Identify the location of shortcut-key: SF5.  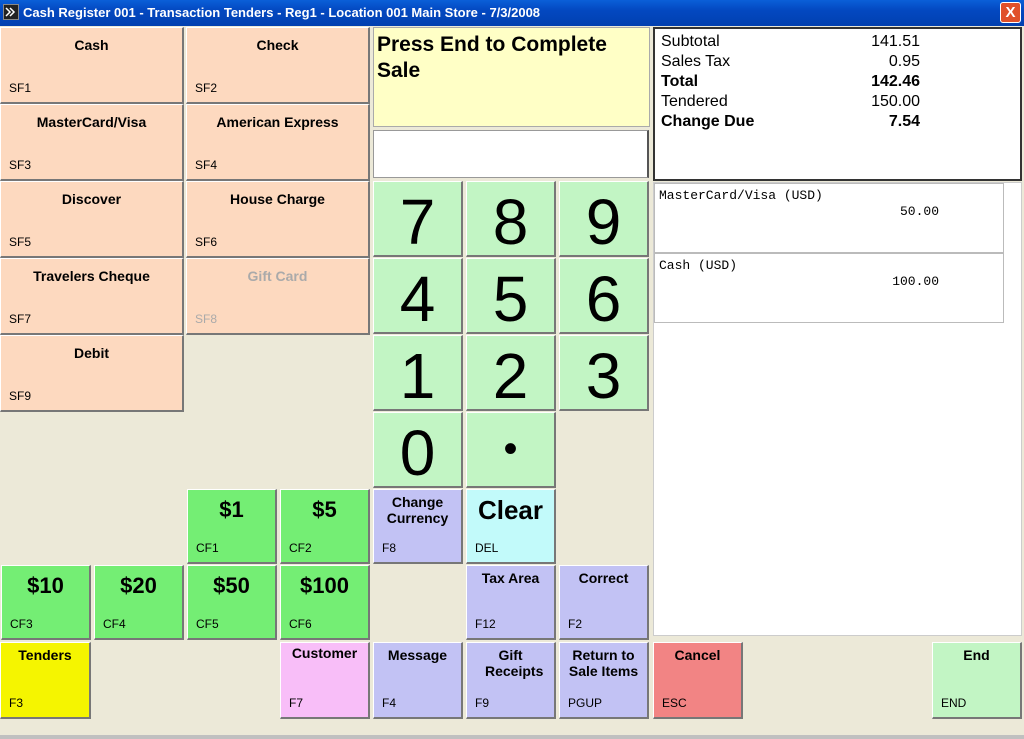
(20, 242).